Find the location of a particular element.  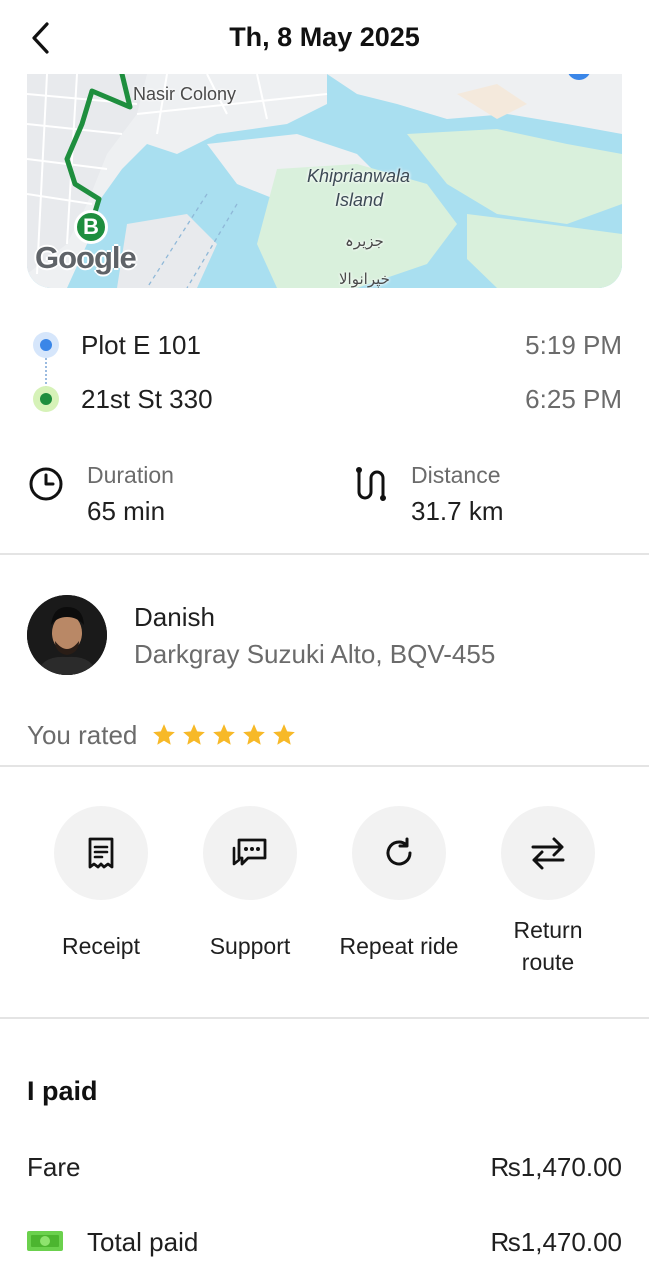

pickup-address: Plot E 101 is located at coordinates (141, 344).